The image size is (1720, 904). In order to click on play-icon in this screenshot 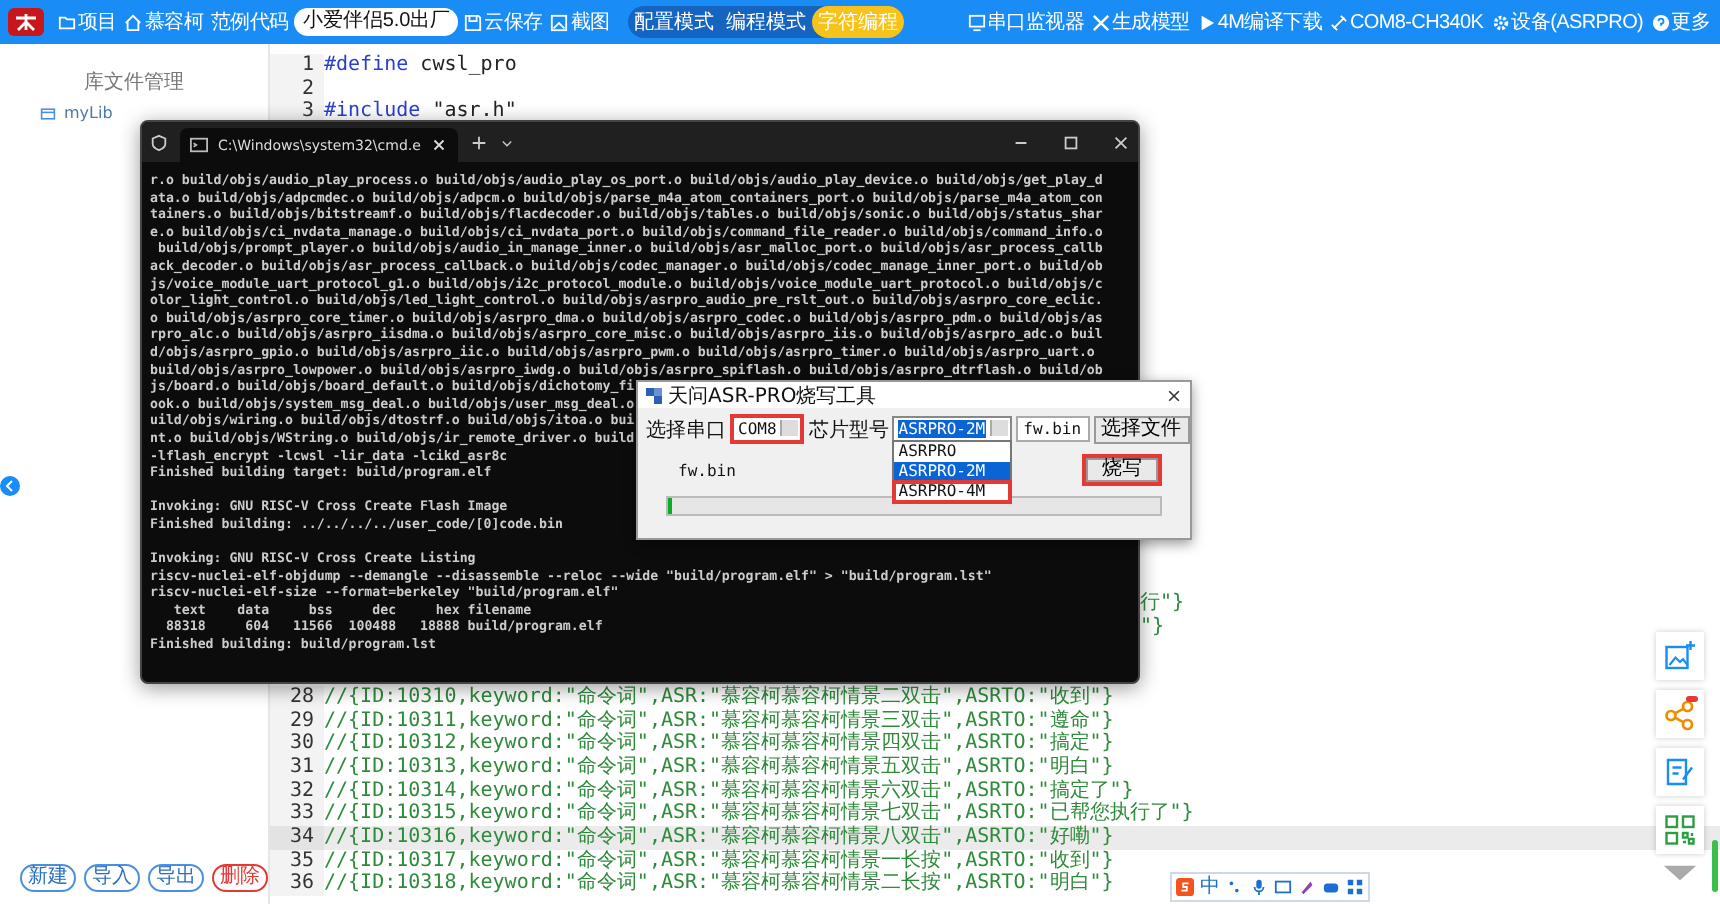, I will do `click(1206, 22)`.